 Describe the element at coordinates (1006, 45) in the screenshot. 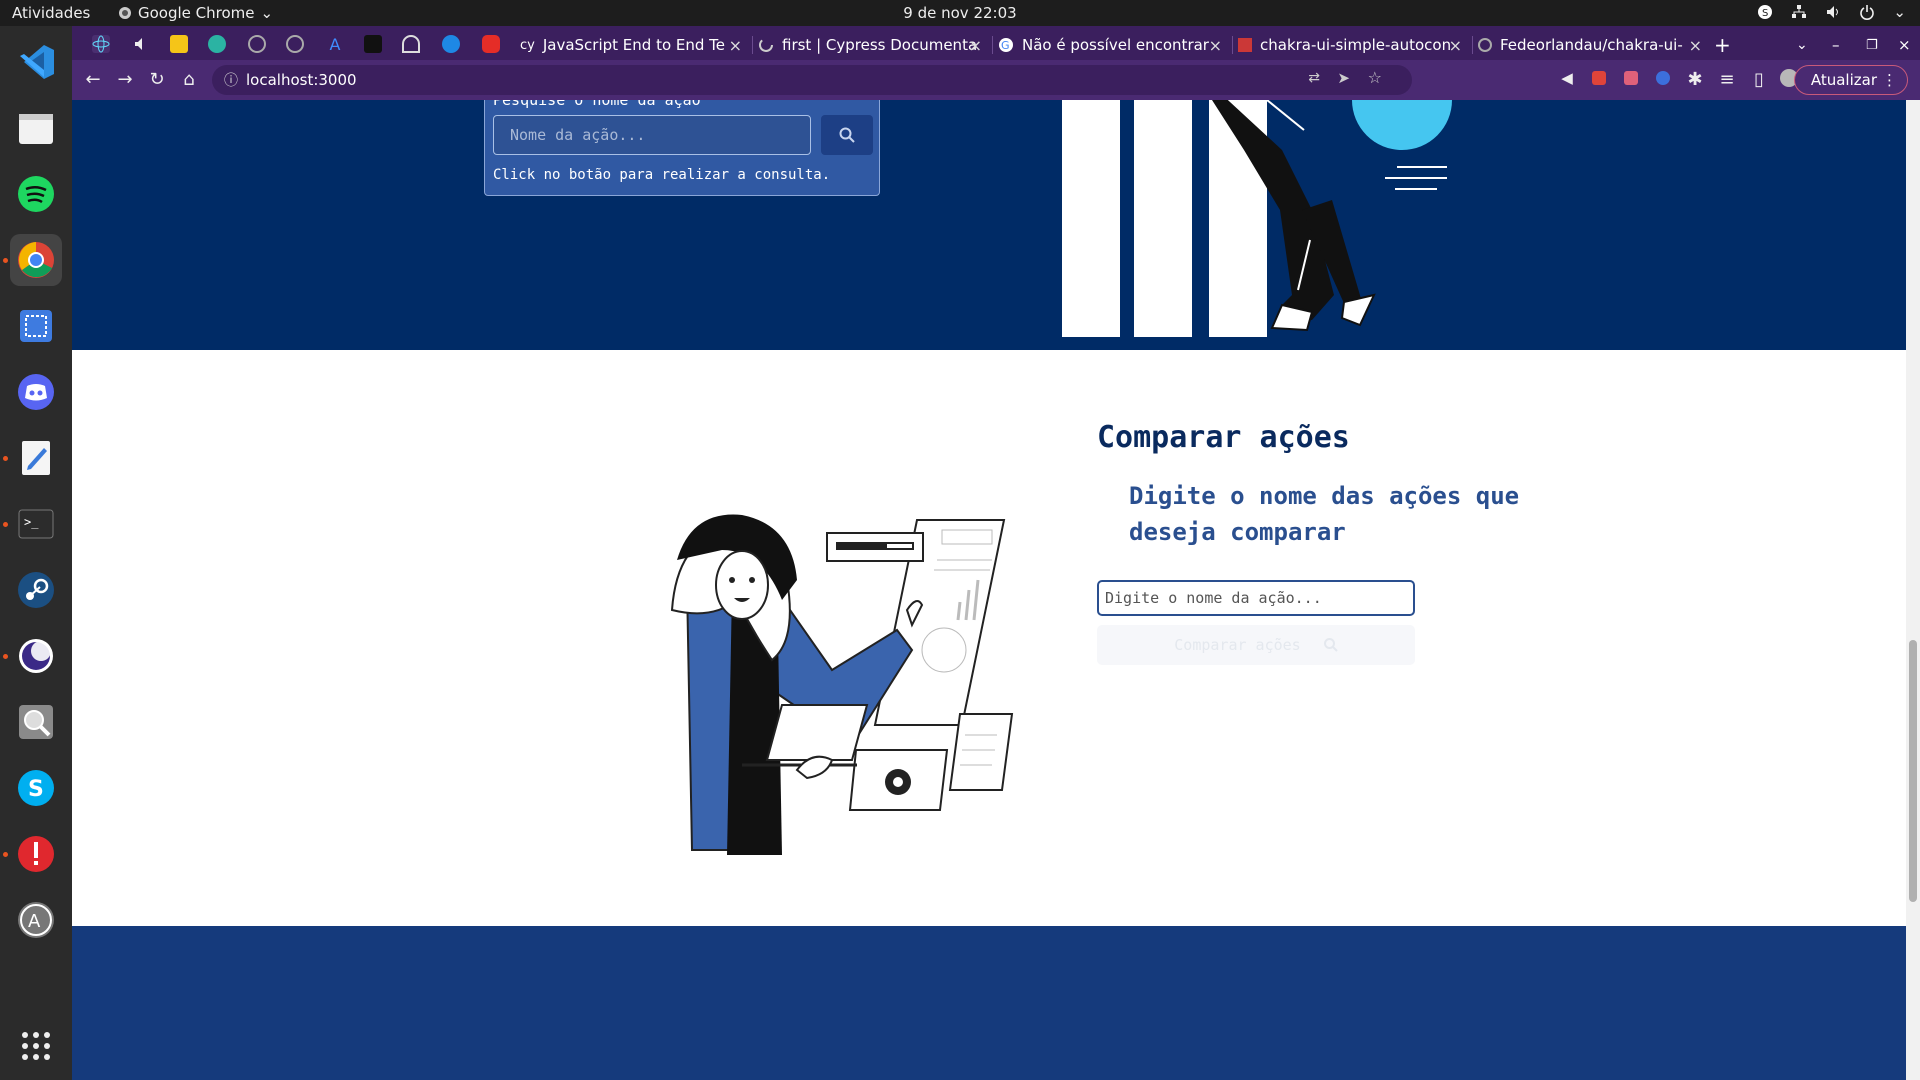

I see `google-icon: G` at that location.